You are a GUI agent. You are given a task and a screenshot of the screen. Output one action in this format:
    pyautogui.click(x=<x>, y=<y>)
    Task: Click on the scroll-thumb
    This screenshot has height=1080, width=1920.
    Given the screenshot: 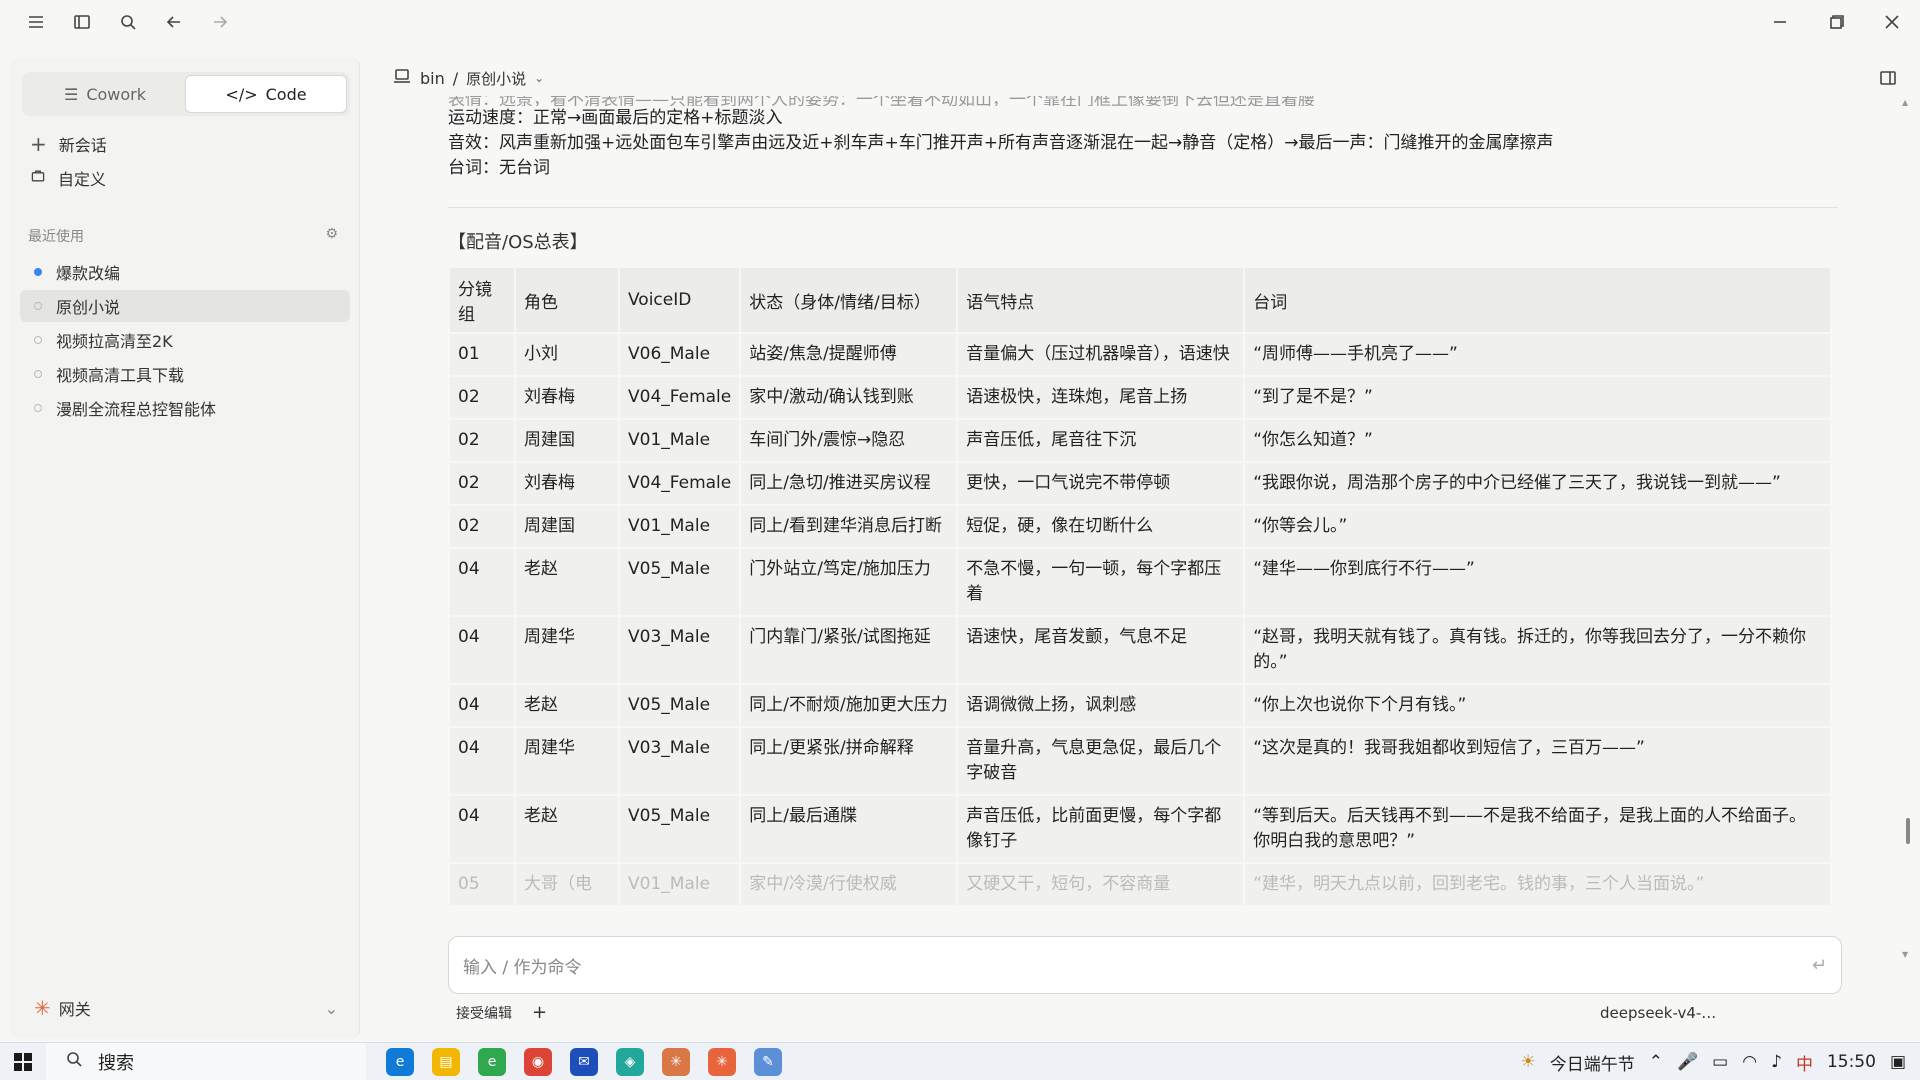 What is the action you would take?
    pyautogui.click(x=1908, y=831)
    